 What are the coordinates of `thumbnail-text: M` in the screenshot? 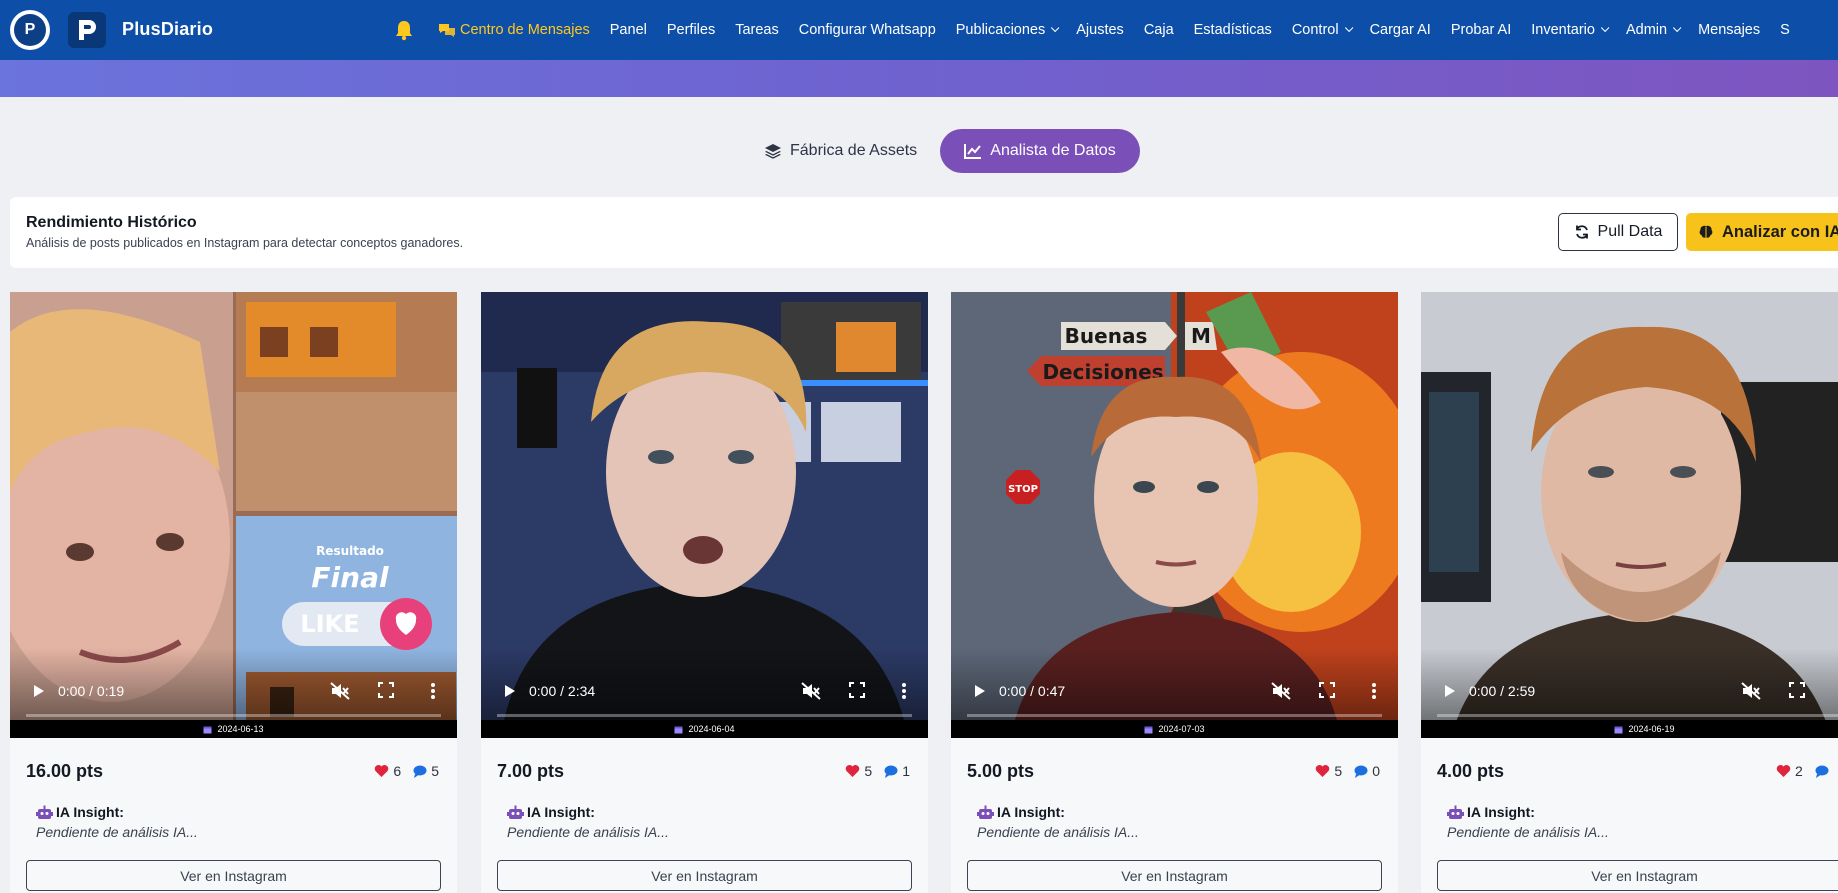 It's located at (1201, 336).